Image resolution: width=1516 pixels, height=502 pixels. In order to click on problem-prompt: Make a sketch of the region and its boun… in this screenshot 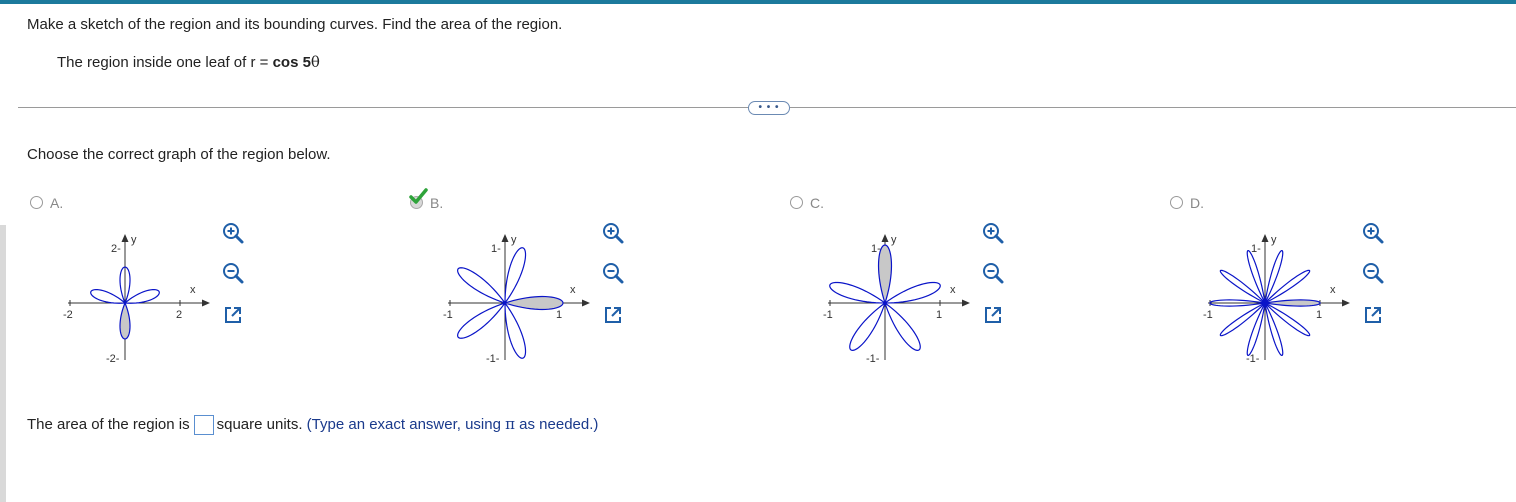, I will do `click(295, 24)`.